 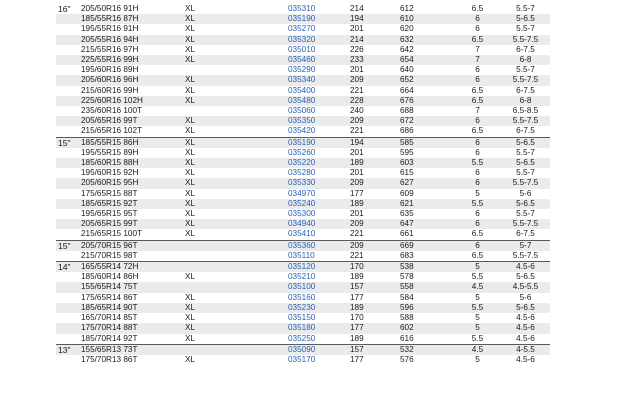 I want to click on tire-size: 165/55R14 72H, so click(x=132, y=267).